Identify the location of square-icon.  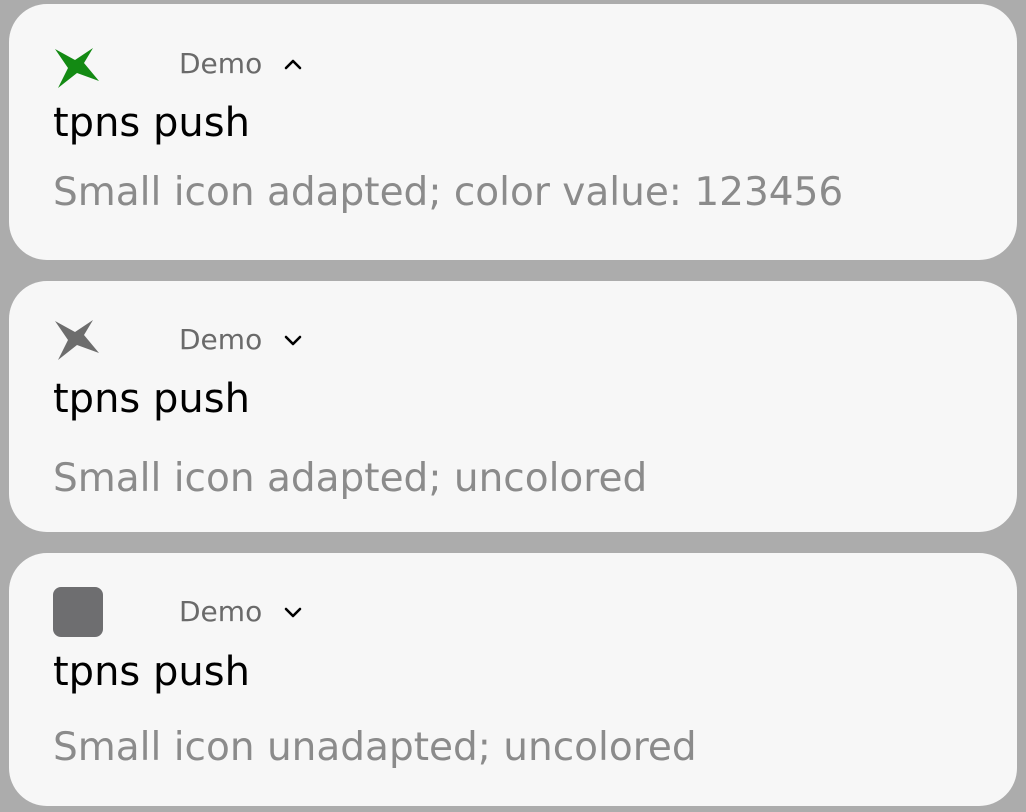
(78, 612).